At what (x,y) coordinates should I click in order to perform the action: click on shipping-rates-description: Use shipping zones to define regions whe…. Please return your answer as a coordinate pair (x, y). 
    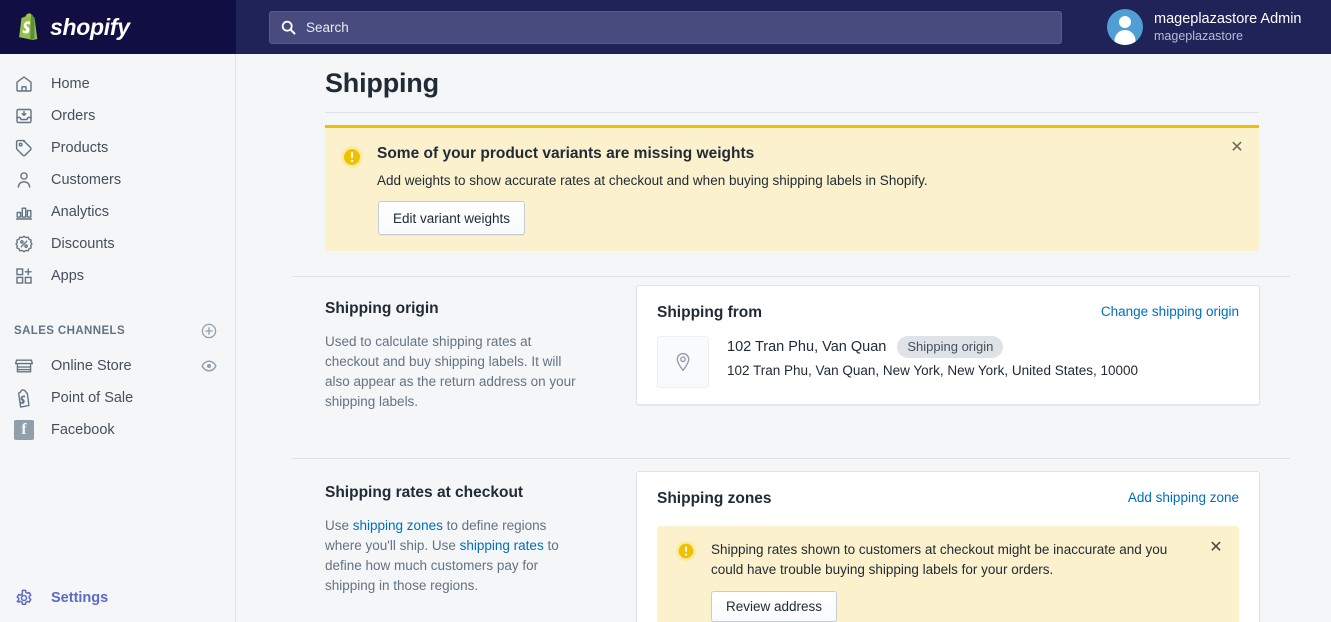
    Looking at the image, I should click on (451, 556).